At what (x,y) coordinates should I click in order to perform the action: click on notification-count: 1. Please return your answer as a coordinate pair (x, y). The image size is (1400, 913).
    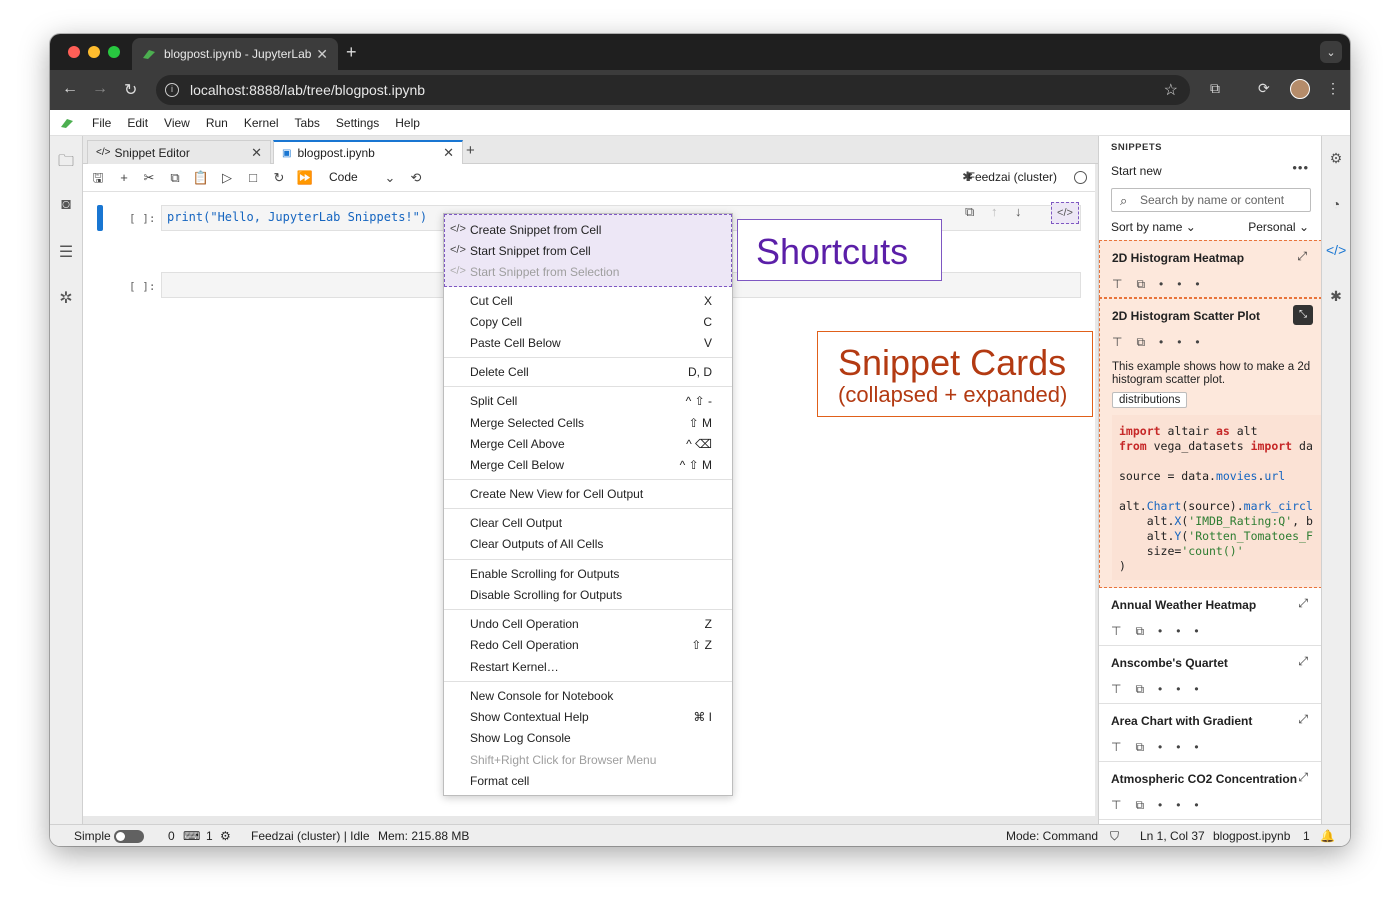
    Looking at the image, I should click on (1306, 836).